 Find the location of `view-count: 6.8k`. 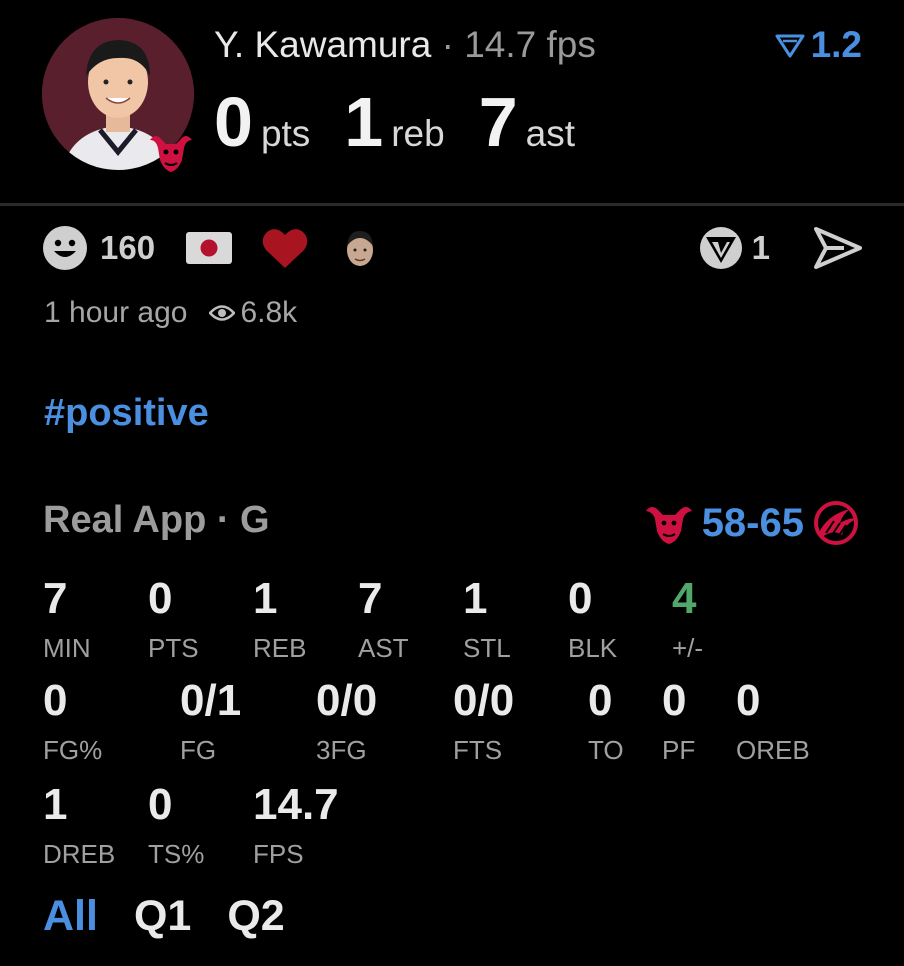

view-count: 6.8k is located at coordinates (269, 312).